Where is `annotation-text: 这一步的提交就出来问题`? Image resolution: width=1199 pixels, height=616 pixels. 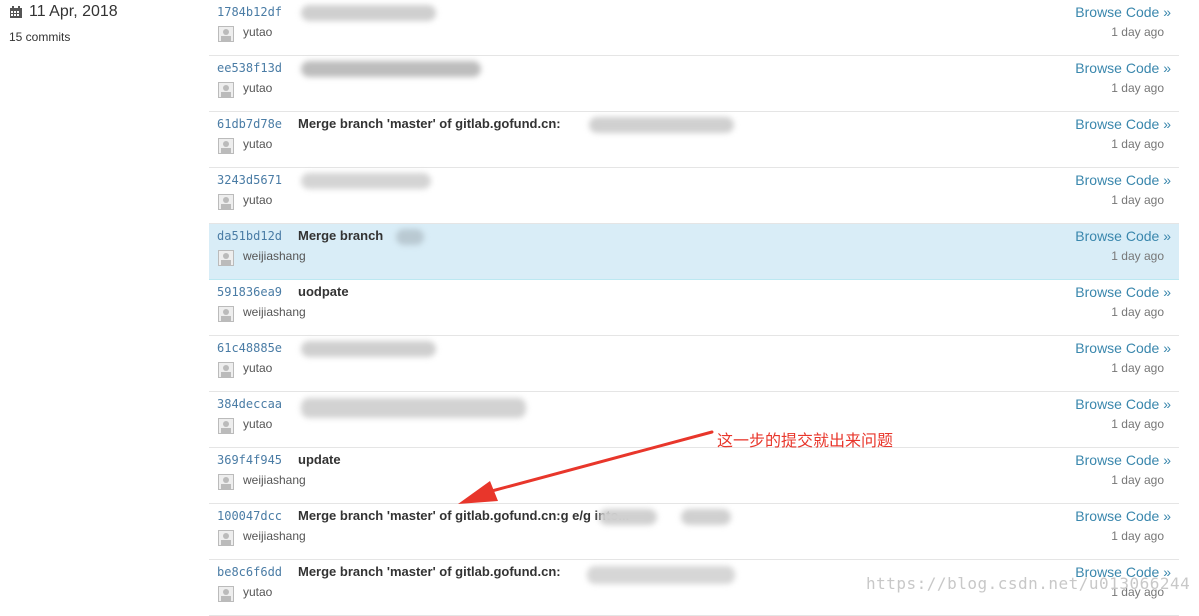
annotation-text: 这一步的提交就出来问题 is located at coordinates (805, 441).